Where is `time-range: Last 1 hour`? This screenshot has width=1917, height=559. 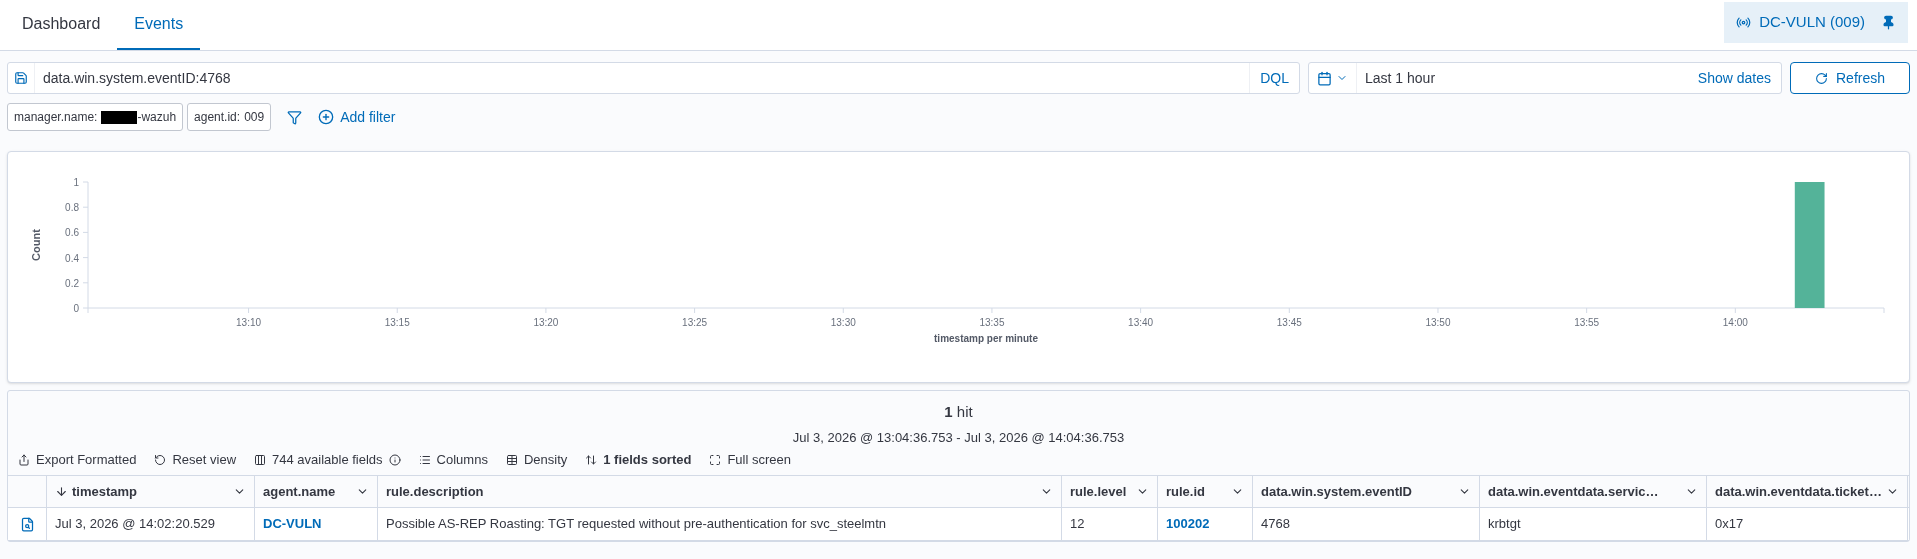 time-range: Last 1 hour is located at coordinates (1400, 78).